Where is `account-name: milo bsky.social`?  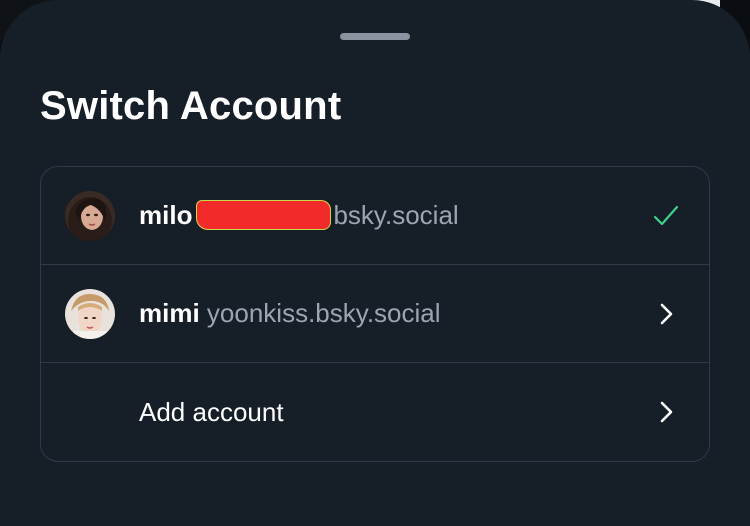 account-name: milo bsky.social is located at coordinates (299, 215).